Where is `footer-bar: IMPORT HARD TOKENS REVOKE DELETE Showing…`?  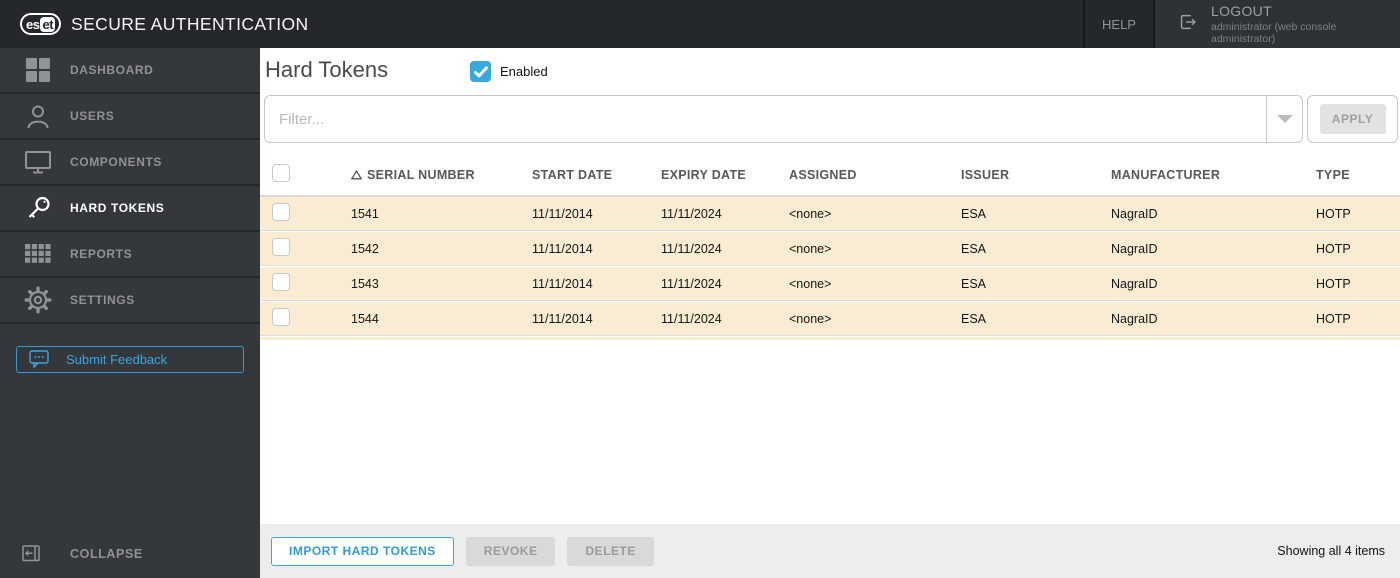
footer-bar: IMPORT HARD TOKENS REVOKE DELETE Showing… is located at coordinates (830, 551).